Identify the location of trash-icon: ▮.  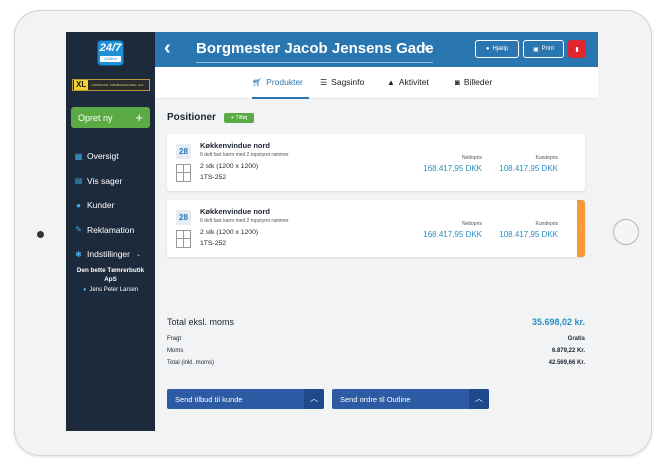
(577, 49).